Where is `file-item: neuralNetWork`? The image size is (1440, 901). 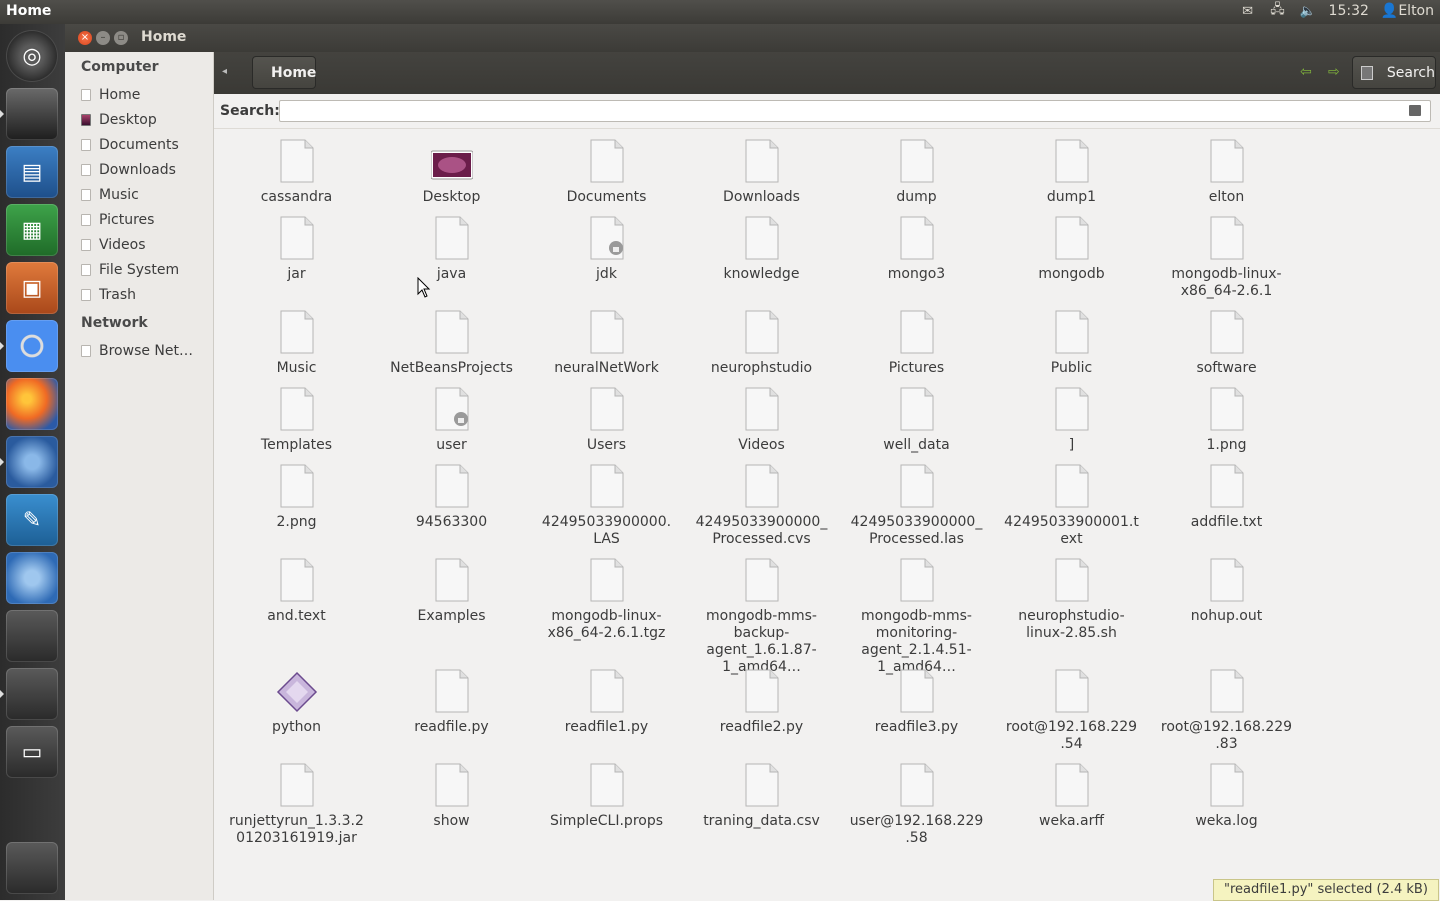
file-item: neuralNetWork is located at coordinates (606, 341).